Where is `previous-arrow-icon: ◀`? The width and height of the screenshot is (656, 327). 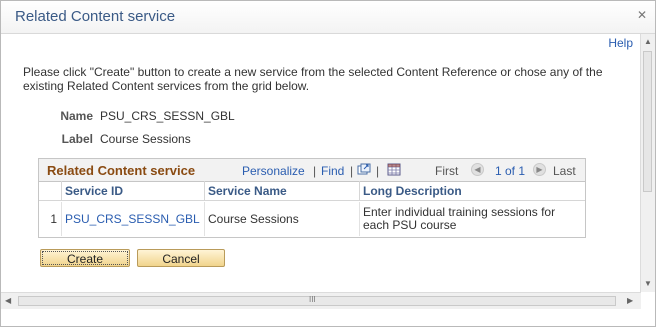 previous-arrow-icon: ◀ is located at coordinates (477, 169).